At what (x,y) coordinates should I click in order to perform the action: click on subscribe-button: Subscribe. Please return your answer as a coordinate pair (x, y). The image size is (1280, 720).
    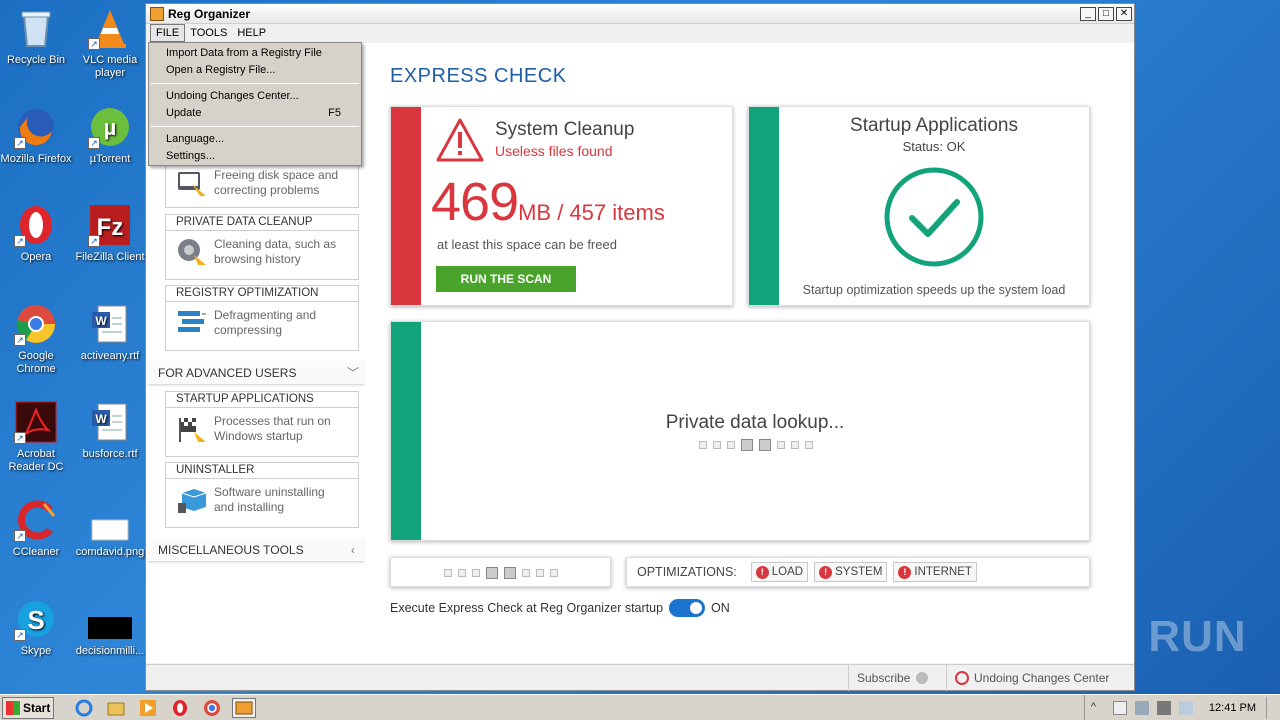
    Looking at the image, I should click on (892, 678).